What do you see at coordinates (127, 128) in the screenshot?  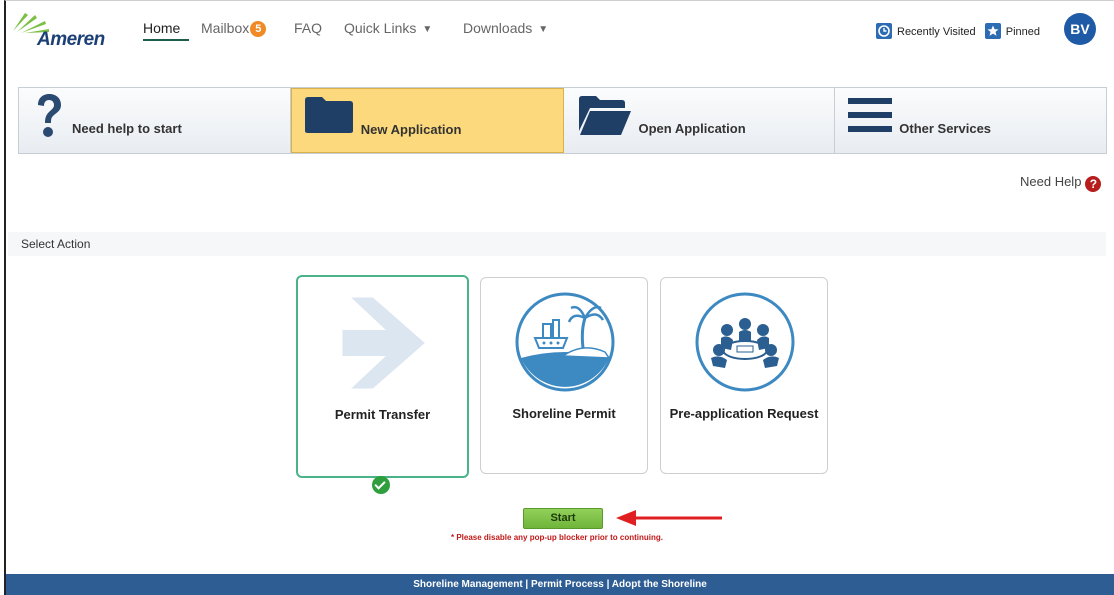 I see `tile-label: Need help to start` at bounding box center [127, 128].